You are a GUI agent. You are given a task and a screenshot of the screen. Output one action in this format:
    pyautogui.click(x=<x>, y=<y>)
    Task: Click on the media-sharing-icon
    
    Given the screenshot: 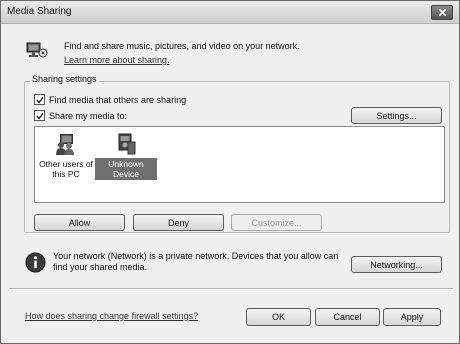 What is the action you would take?
    pyautogui.click(x=37, y=50)
    